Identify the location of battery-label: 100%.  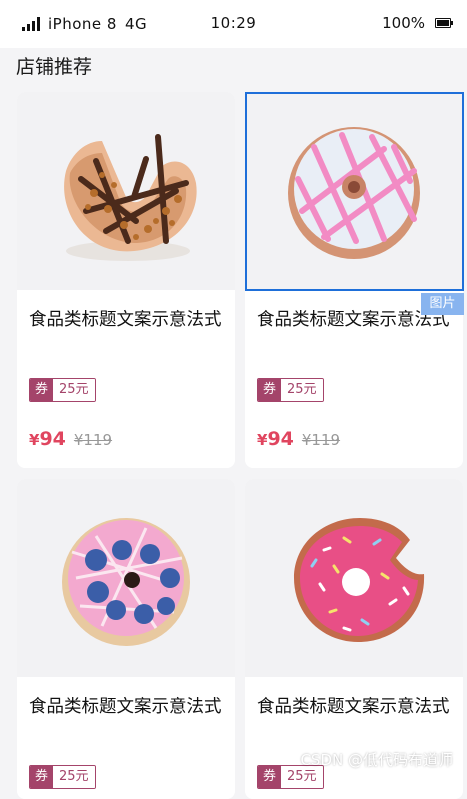
(403, 23).